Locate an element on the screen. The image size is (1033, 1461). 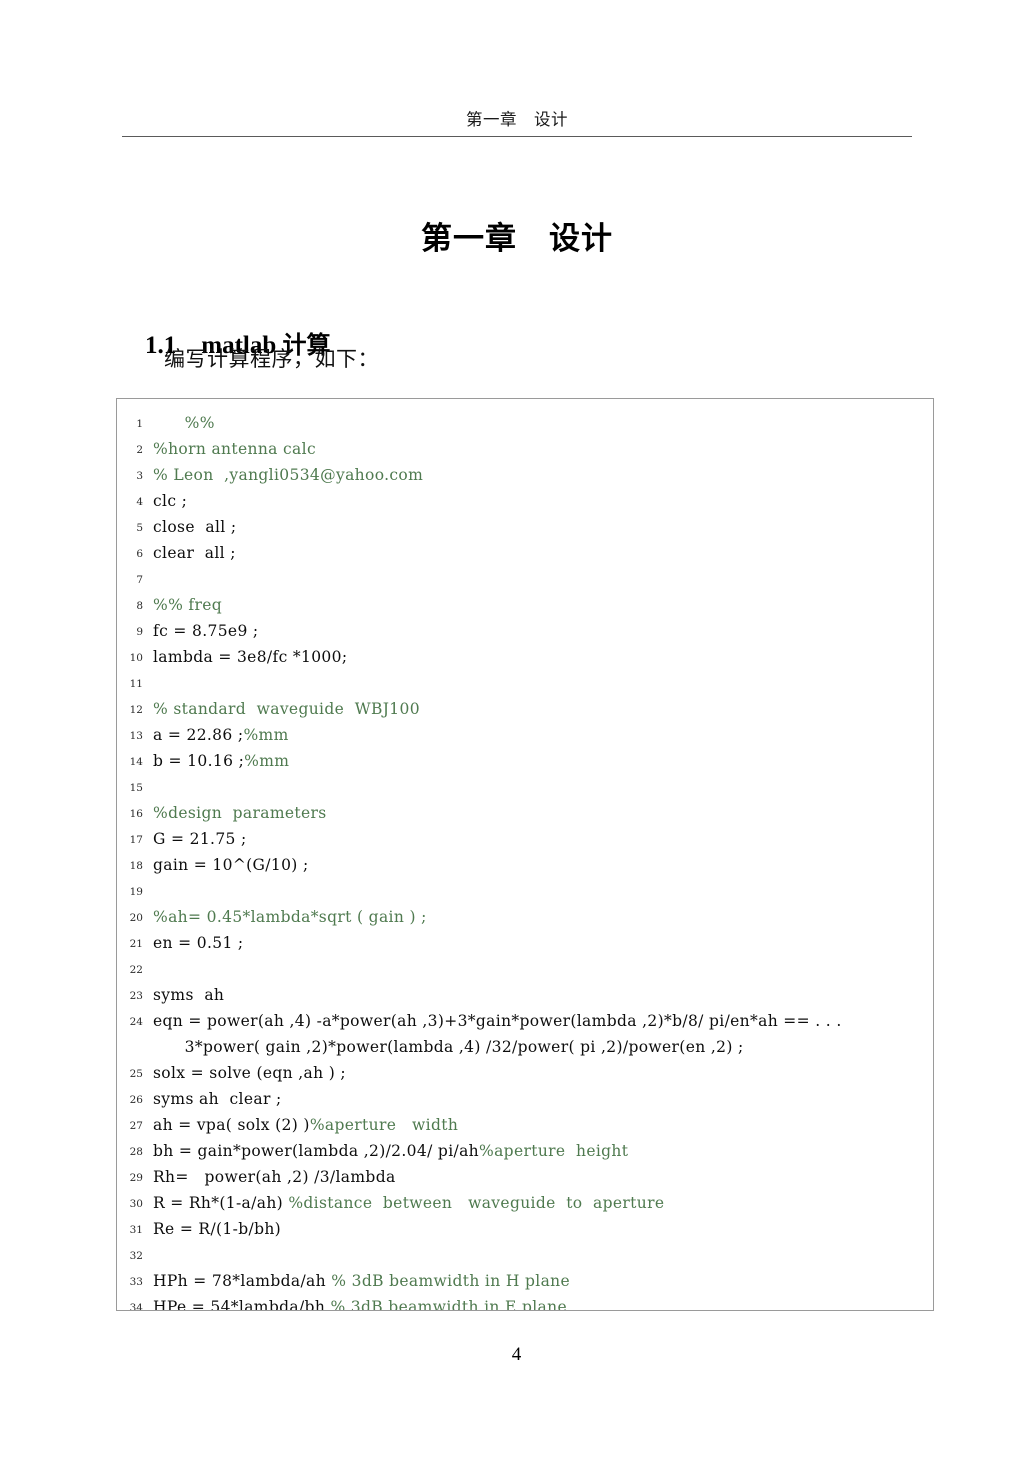
code-line-number: 19 is located at coordinates (136, 892).